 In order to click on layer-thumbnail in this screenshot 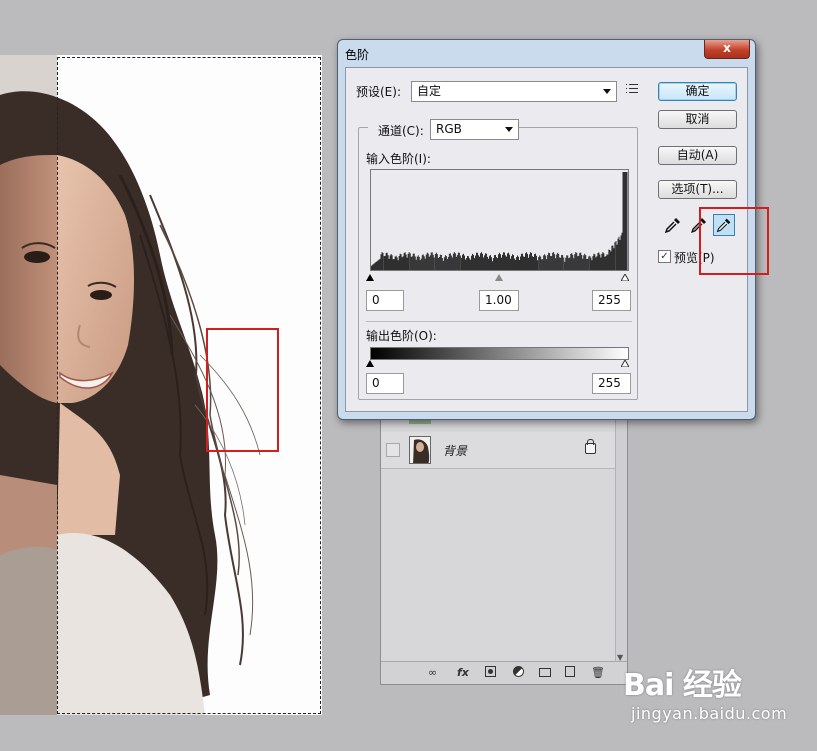, I will do `click(420, 450)`.